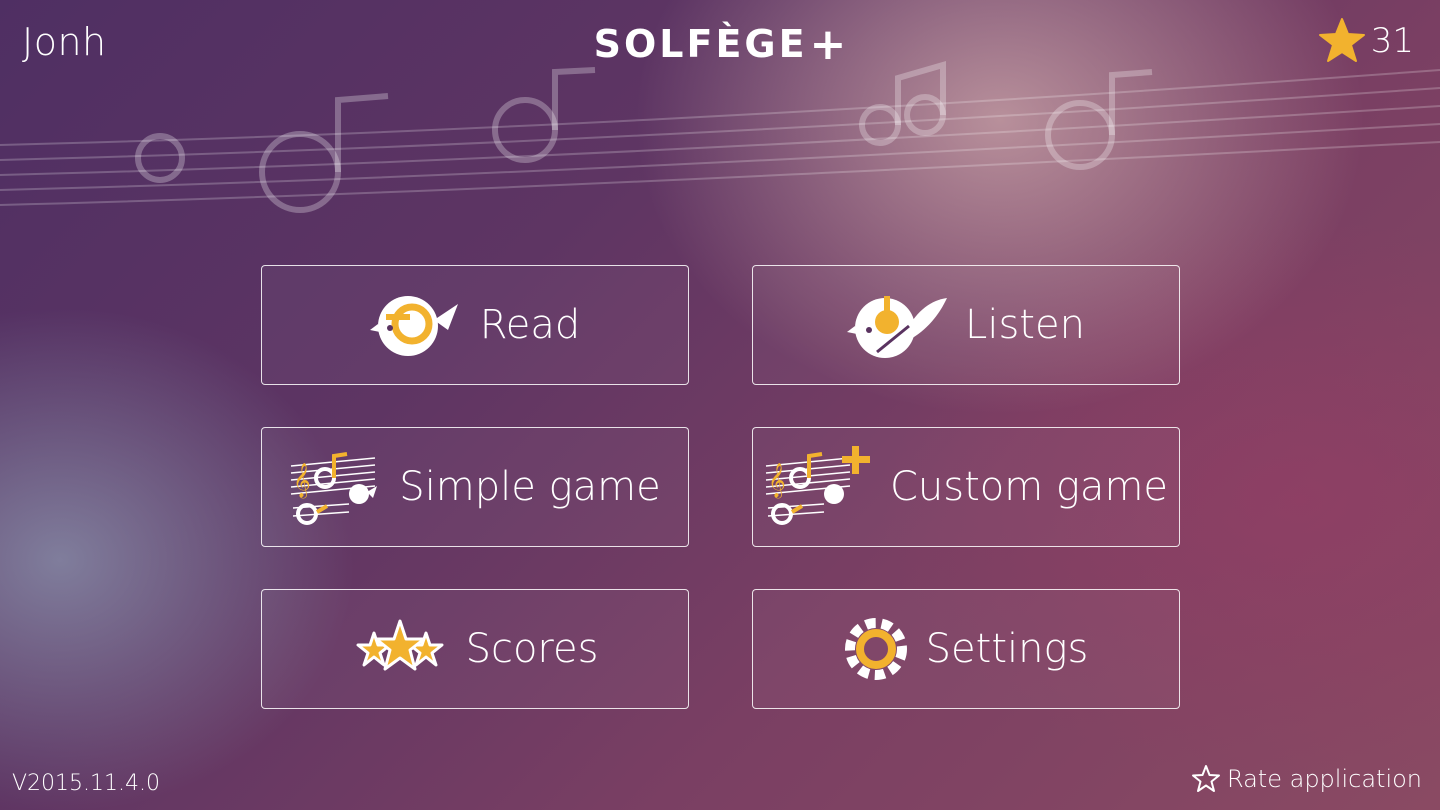 The height and width of the screenshot is (810, 1440). I want to click on simple-game-label: Simple game, so click(530, 487).